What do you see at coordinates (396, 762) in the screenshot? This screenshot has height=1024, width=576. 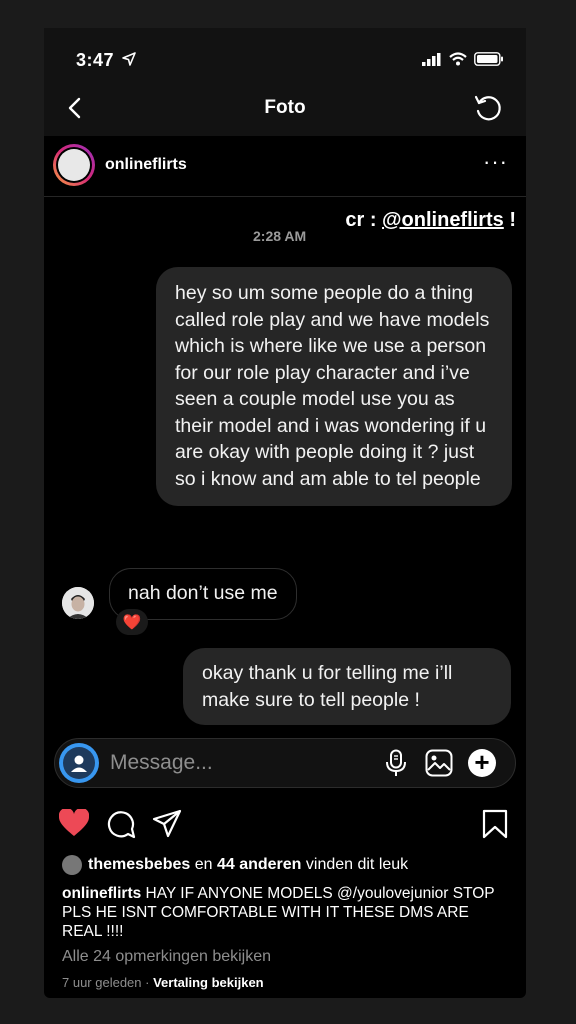 I see `mic-icon` at bounding box center [396, 762].